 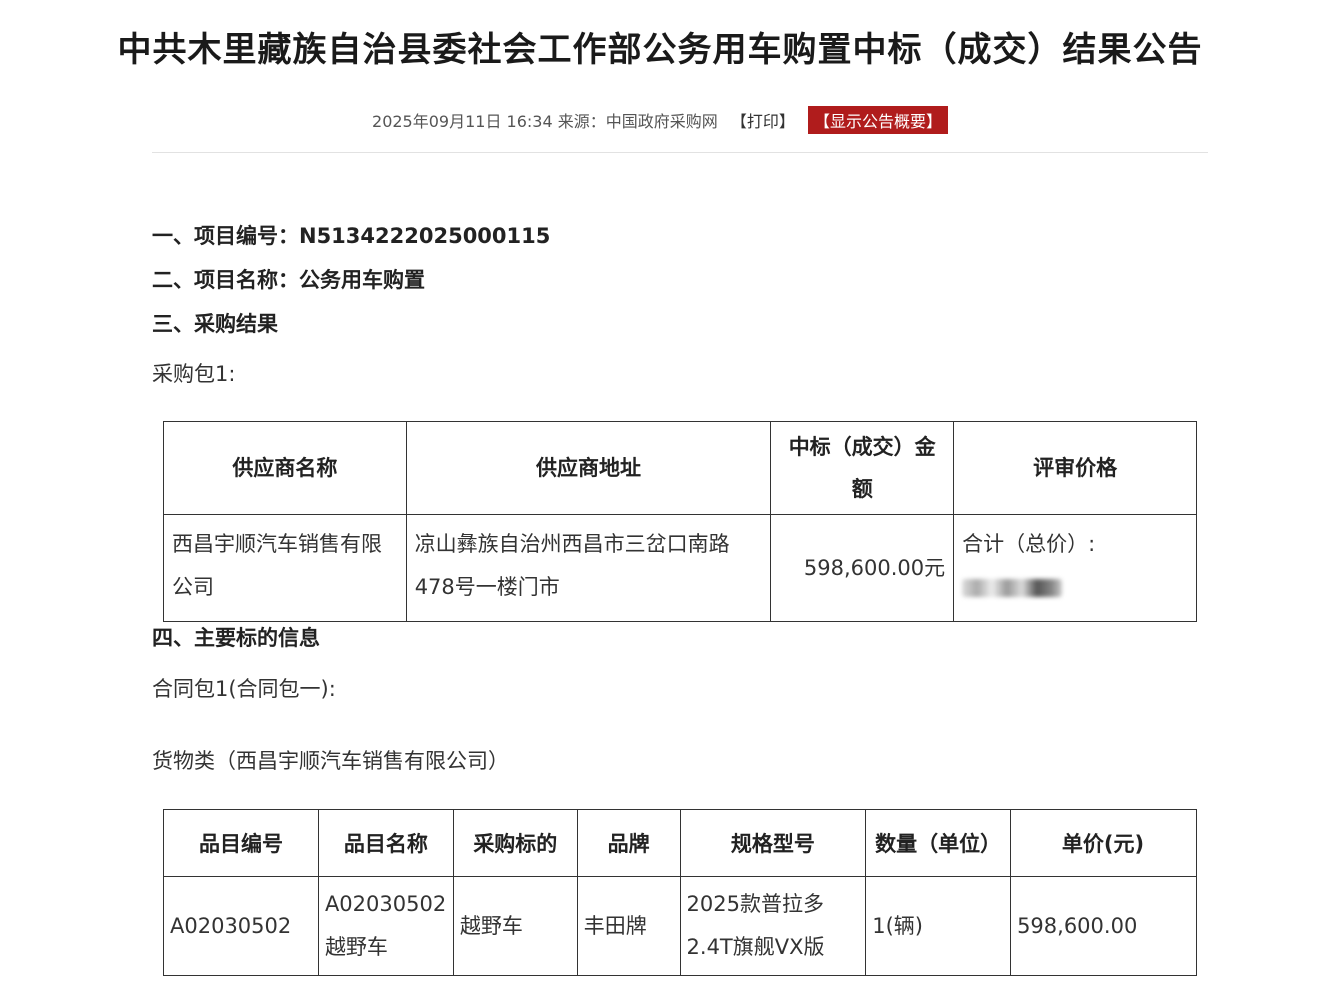 What do you see at coordinates (244, 689) in the screenshot?
I see `contract-package-label: 合同包1(合同包一):` at bounding box center [244, 689].